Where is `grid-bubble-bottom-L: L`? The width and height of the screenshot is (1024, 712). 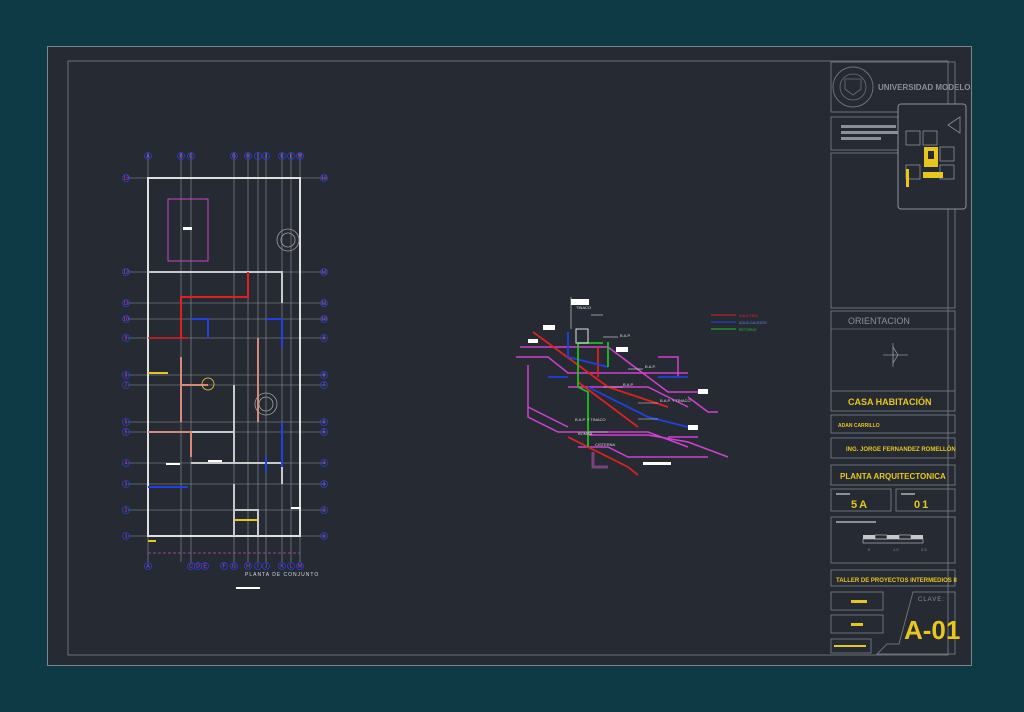 grid-bubble-bottom-L: L is located at coordinates (291, 566).